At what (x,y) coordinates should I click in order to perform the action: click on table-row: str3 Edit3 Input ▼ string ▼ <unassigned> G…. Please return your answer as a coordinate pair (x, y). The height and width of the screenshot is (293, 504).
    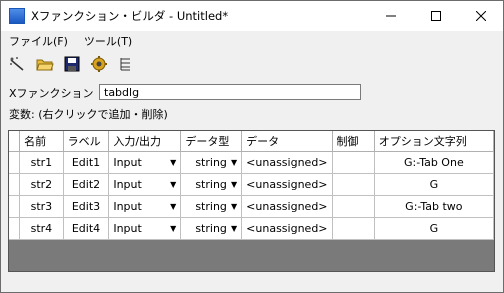
    Looking at the image, I should click on (251, 206).